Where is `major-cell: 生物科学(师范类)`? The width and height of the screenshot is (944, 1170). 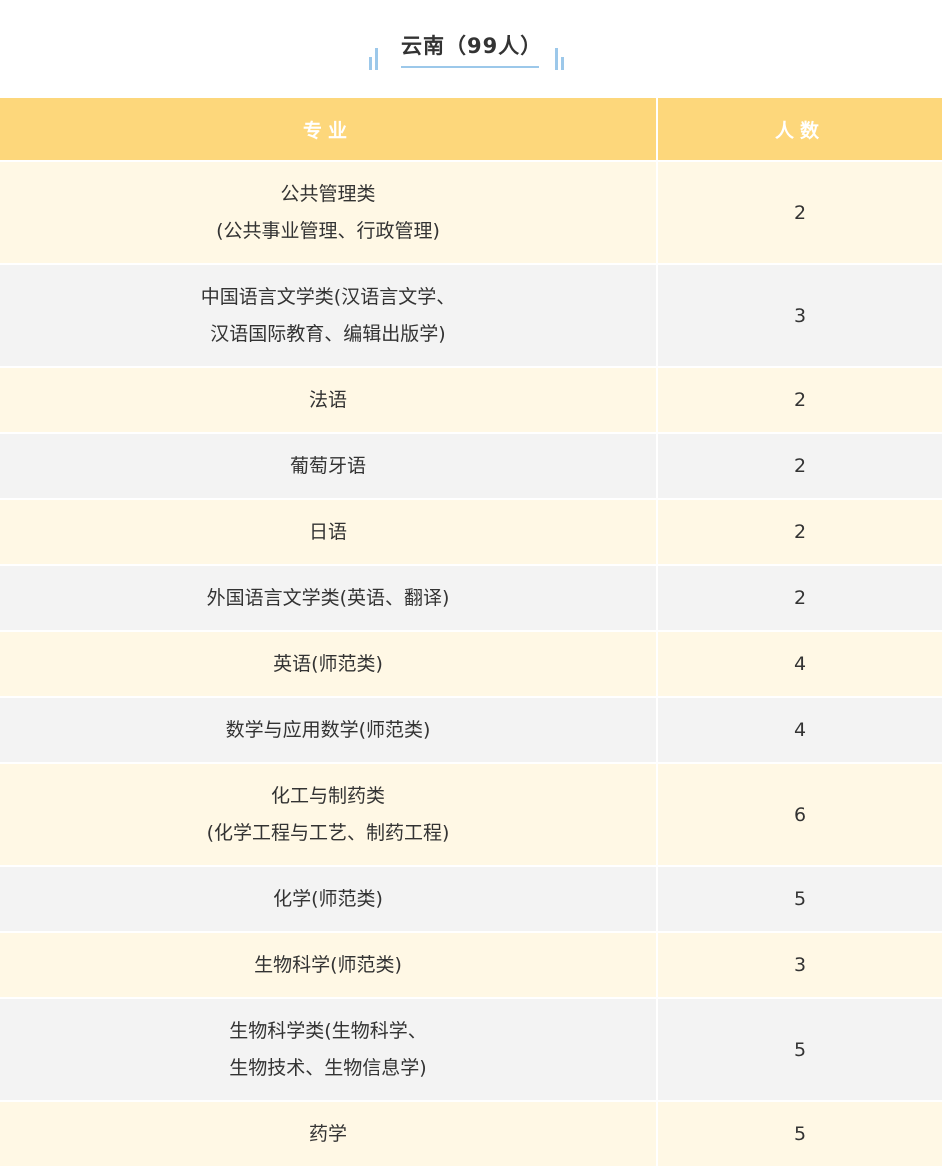 major-cell: 生物科学(师范类) is located at coordinates (329, 965).